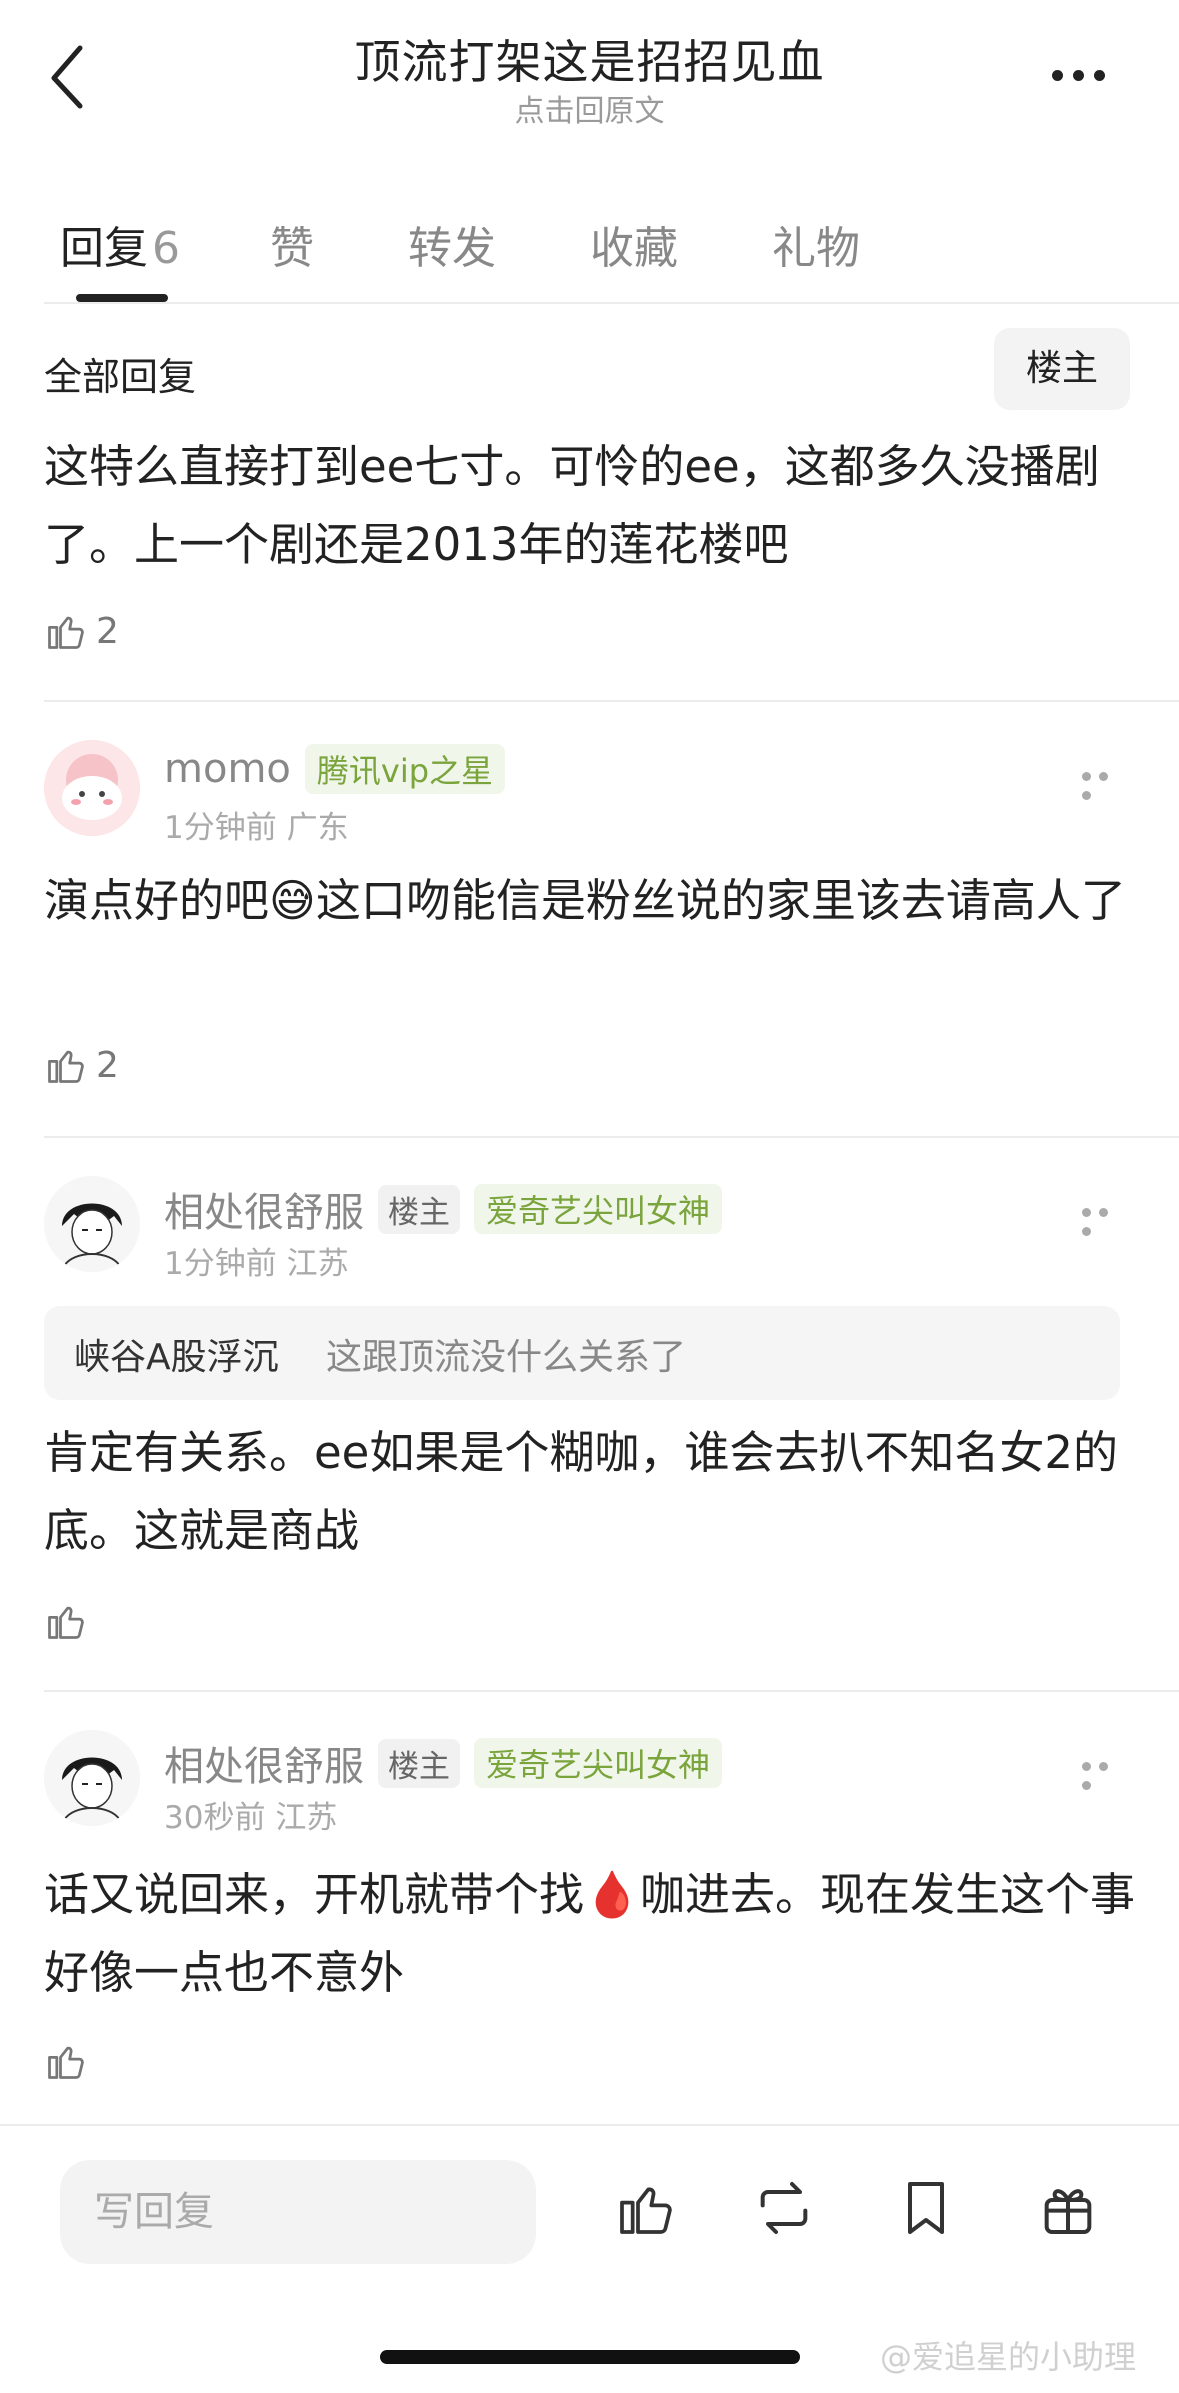 The image size is (1179, 2393). I want to click on watermark: @爱追星的小助理, so click(1008, 2357).